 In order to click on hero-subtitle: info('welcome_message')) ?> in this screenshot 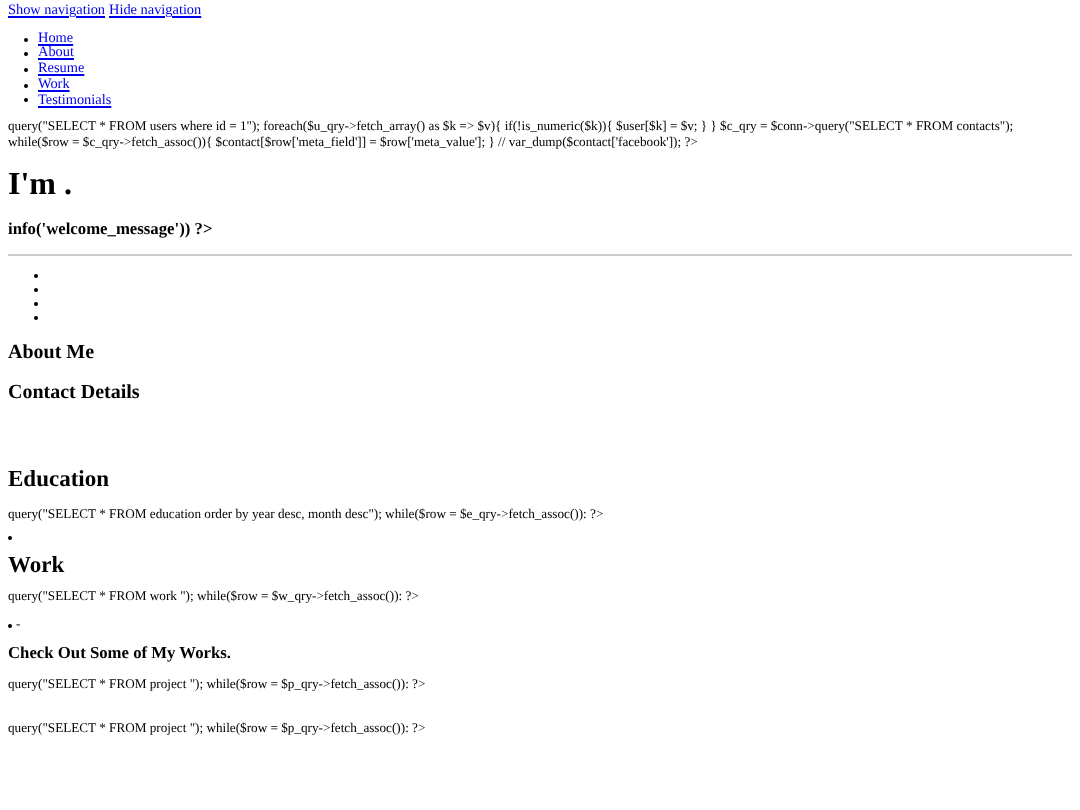, I will do `click(111, 229)`.